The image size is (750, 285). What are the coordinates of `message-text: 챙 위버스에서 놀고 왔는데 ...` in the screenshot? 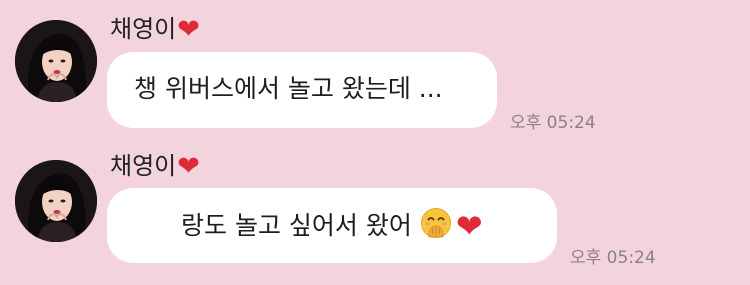 It's located at (288, 88).